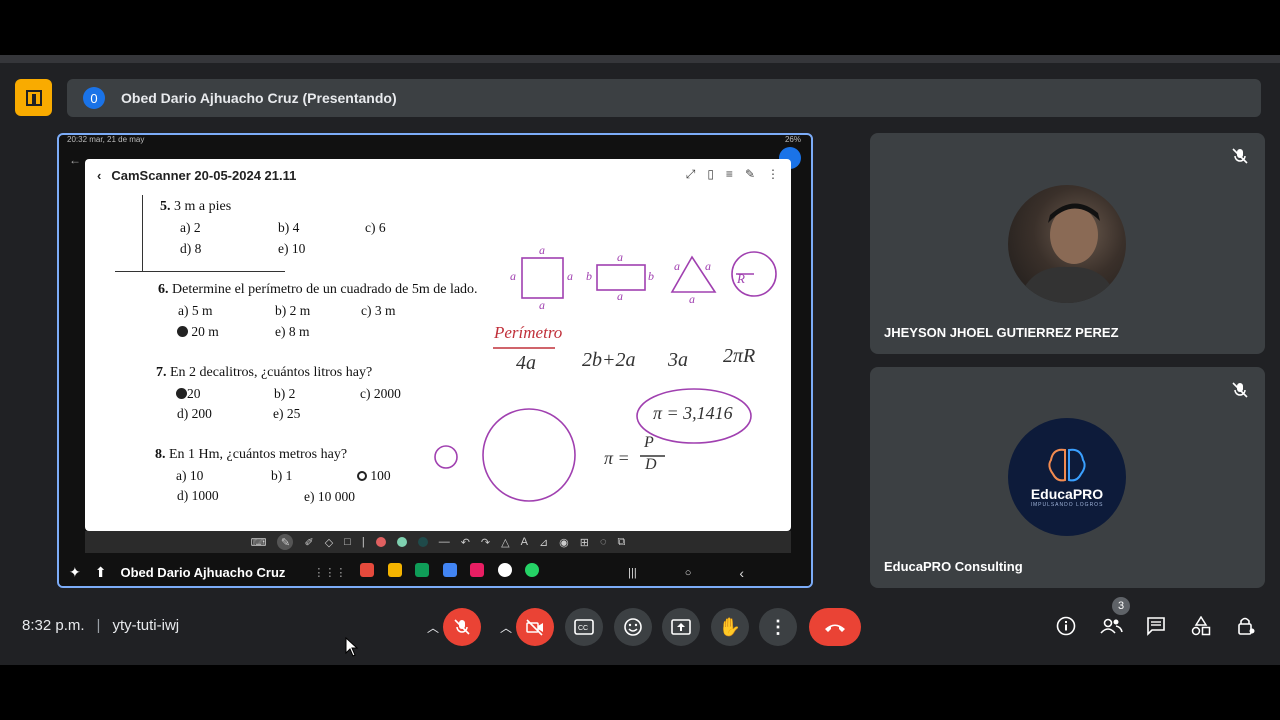  Describe the element at coordinates (477, 570) in the screenshot. I see `app-pink-icon` at that location.